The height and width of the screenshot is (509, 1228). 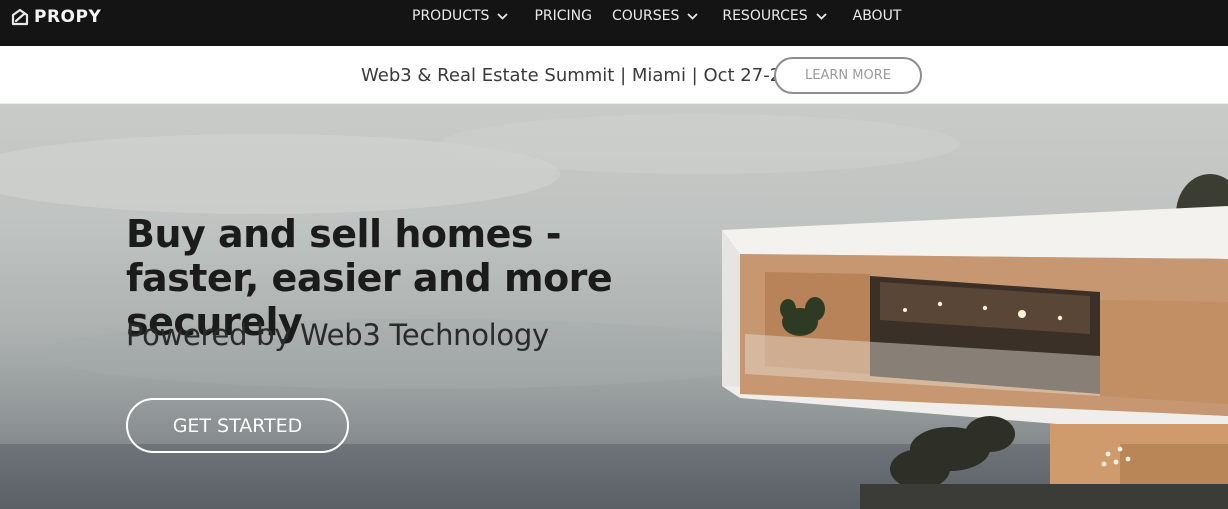 I want to click on nav-item-label: RESOURCES, so click(x=765, y=16).